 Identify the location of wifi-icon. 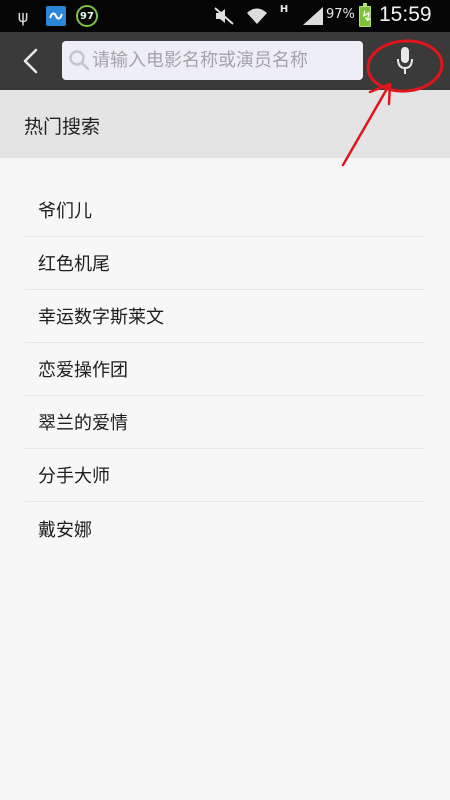
(257, 16).